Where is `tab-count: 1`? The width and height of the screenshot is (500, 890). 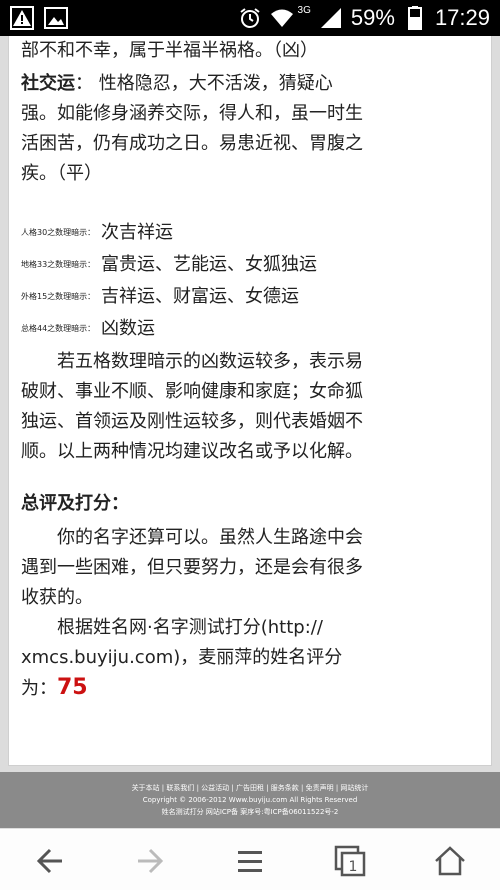 tab-count: 1 is located at coordinates (353, 867).